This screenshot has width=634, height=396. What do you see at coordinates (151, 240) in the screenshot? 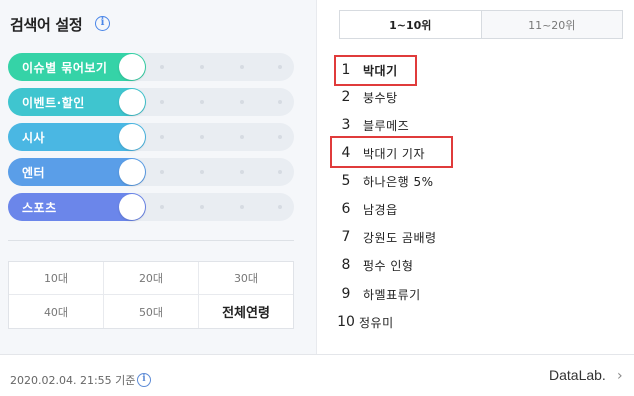
I see `divider` at bounding box center [151, 240].